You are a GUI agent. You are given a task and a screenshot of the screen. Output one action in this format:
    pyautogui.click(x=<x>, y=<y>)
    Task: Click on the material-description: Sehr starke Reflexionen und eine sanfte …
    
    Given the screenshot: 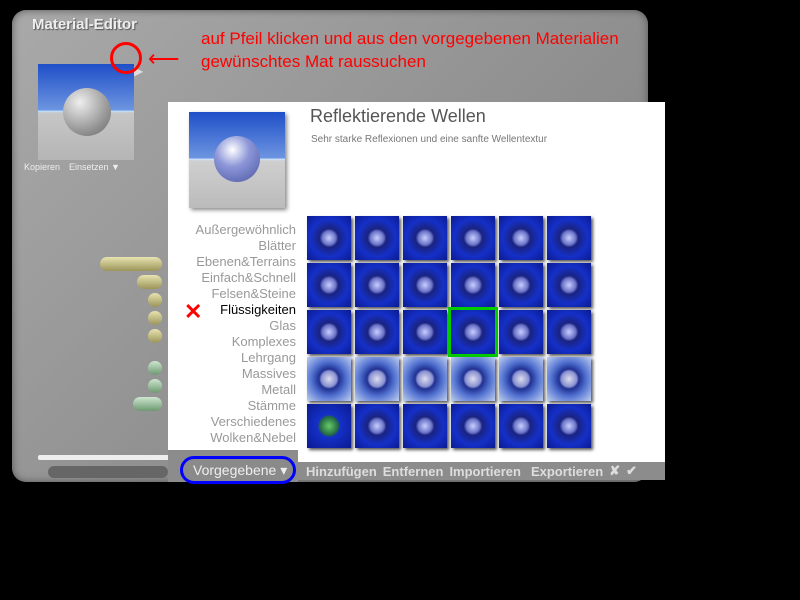 What is the action you would take?
    pyautogui.click(x=429, y=139)
    